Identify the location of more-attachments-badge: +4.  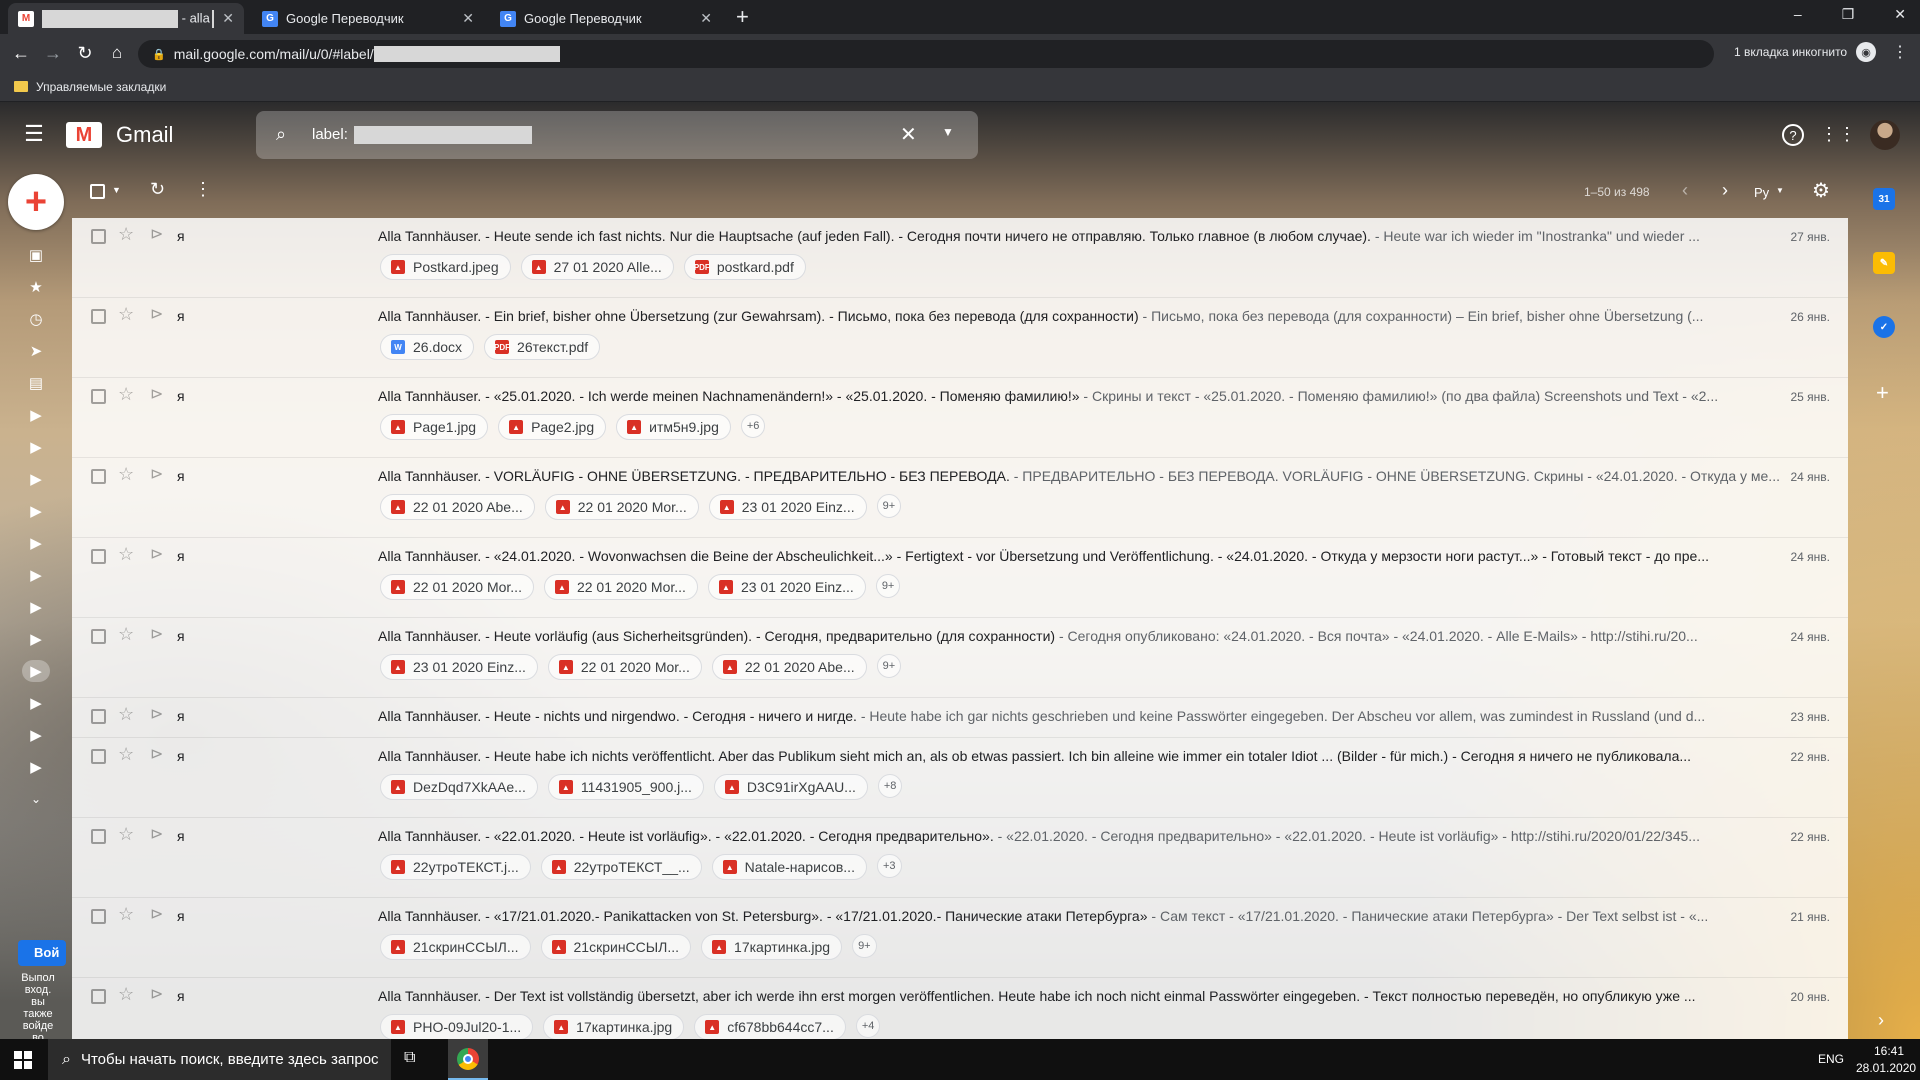
(868, 1026).